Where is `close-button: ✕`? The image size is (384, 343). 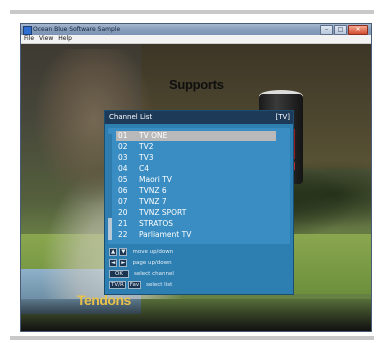 close-button: ✕ is located at coordinates (358, 30).